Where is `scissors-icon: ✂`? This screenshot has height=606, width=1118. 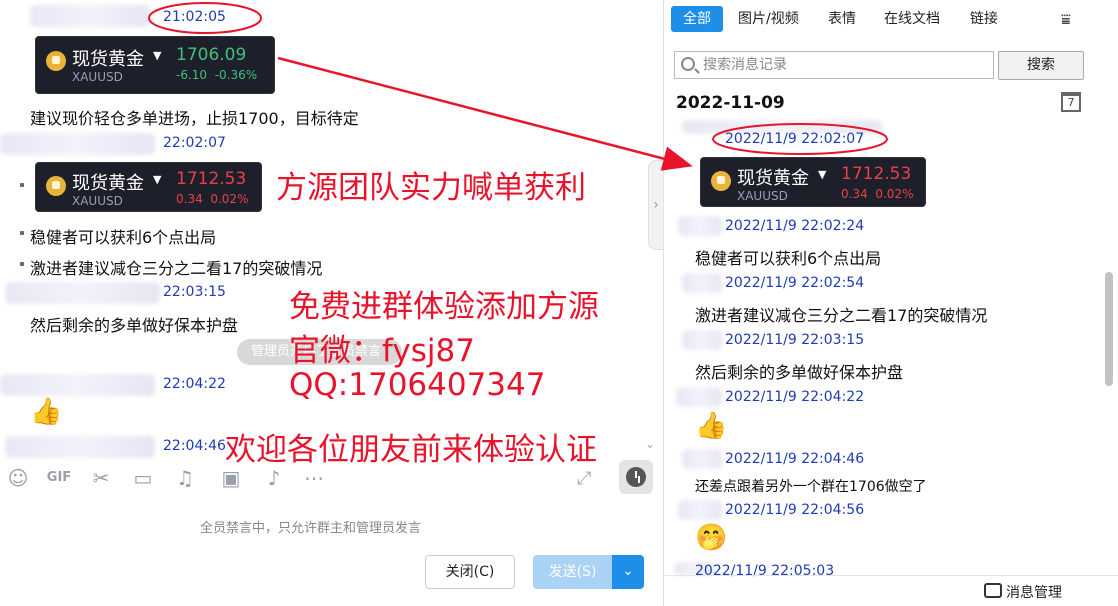
scissors-icon: ✂ is located at coordinates (101, 478).